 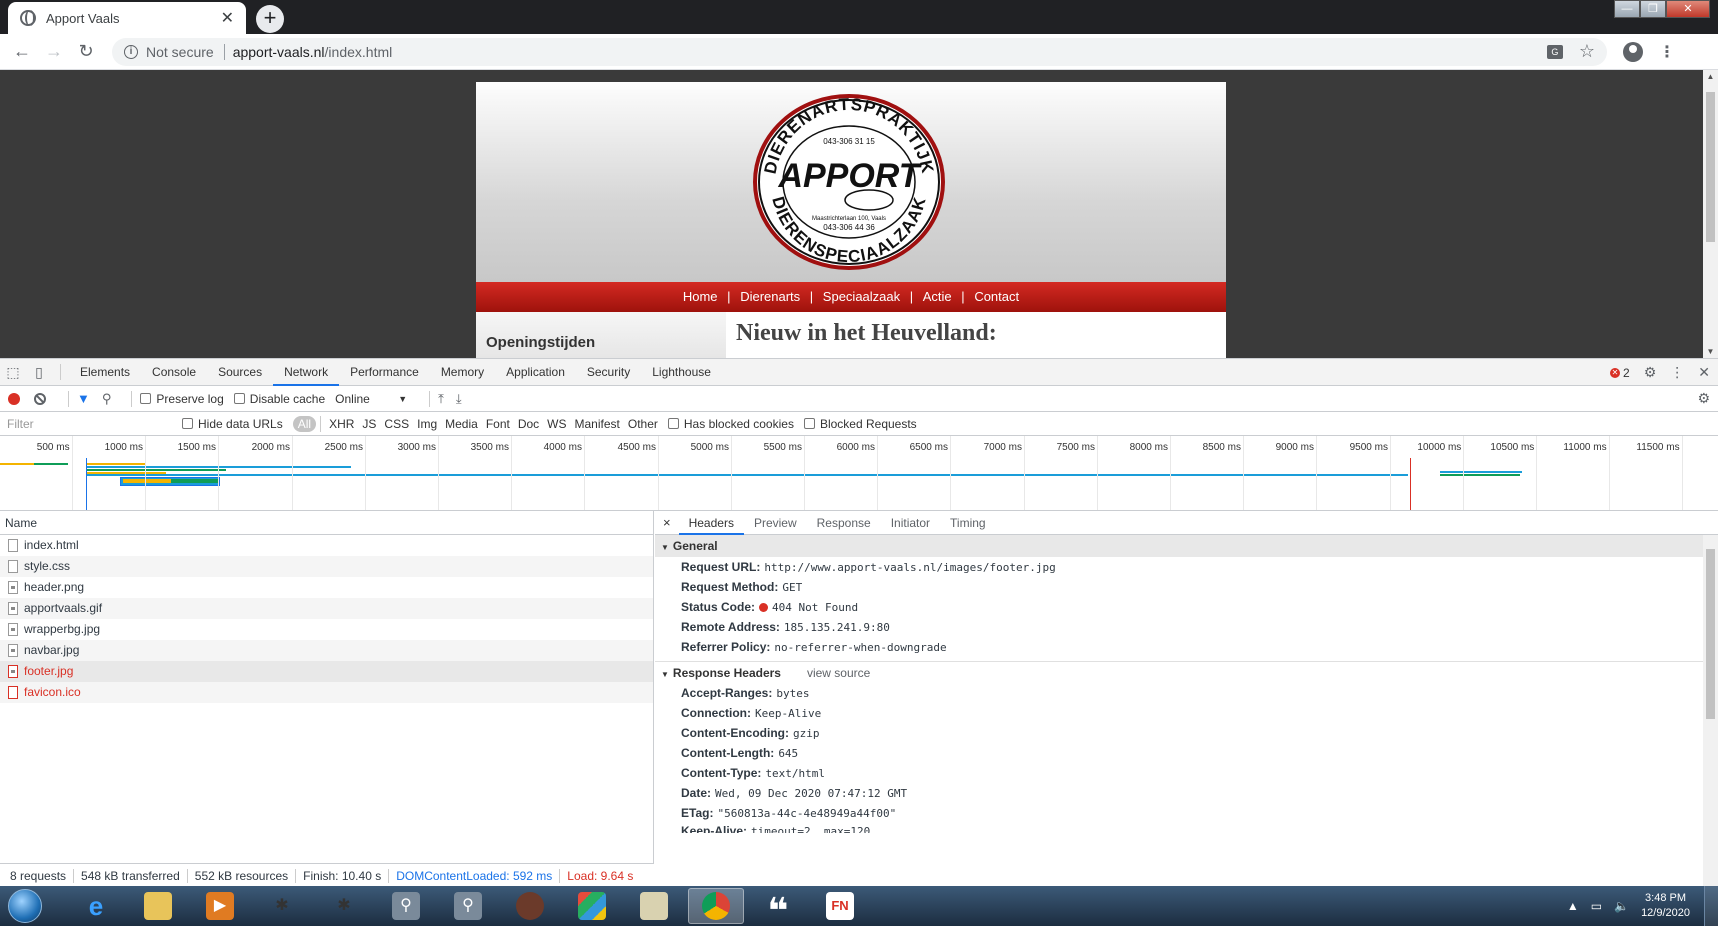 I want to click on request-row: navbar.jpg, so click(x=326, y=650).